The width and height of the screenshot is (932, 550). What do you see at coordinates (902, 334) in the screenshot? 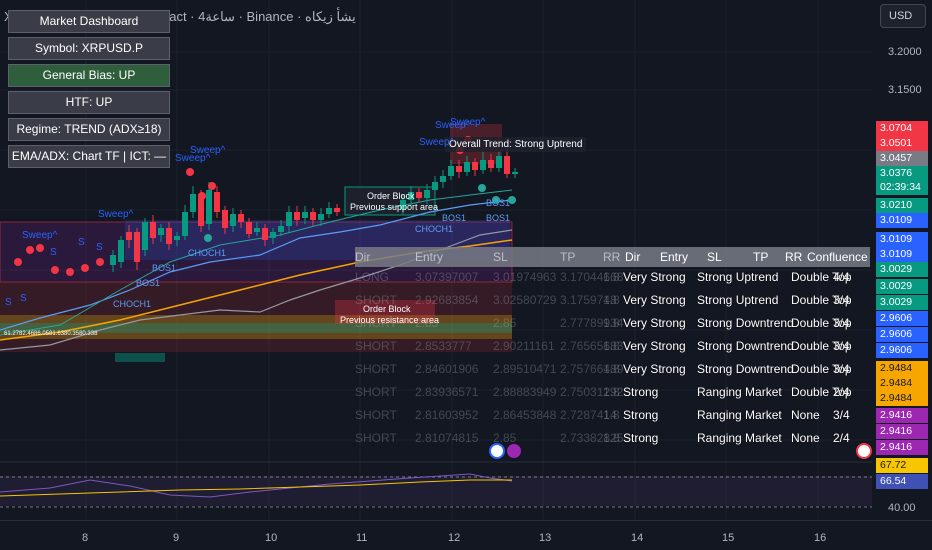
I see `price-tag: 2.9606` at bounding box center [902, 334].